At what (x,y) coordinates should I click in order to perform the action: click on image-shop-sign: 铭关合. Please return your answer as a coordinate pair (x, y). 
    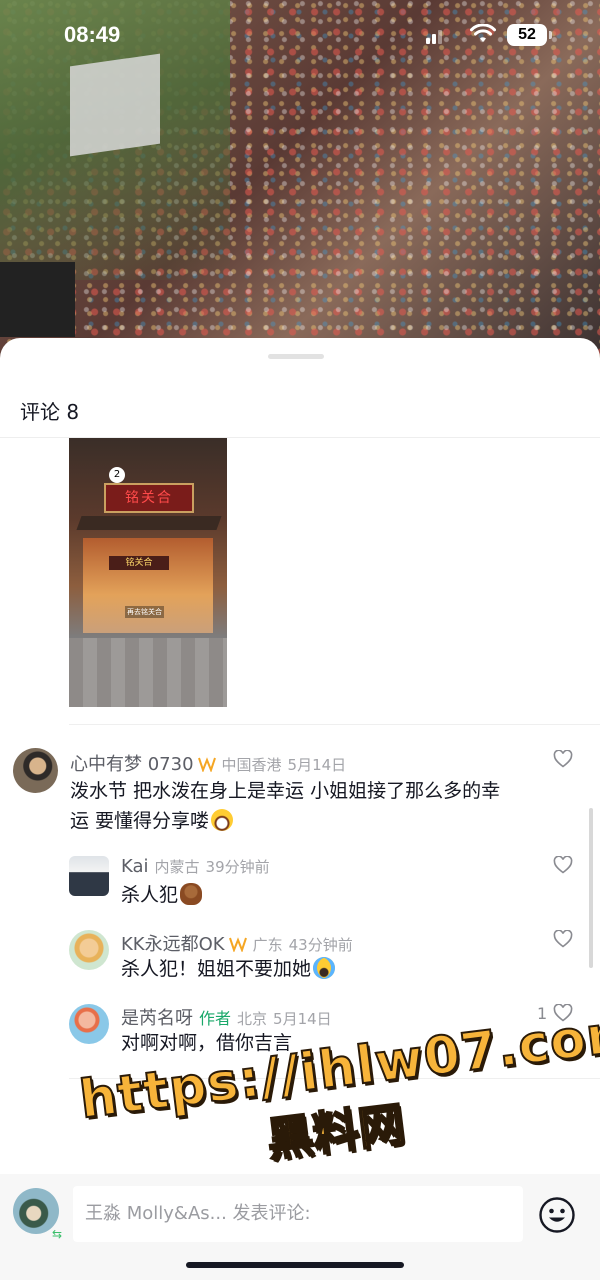
    Looking at the image, I should click on (139, 563).